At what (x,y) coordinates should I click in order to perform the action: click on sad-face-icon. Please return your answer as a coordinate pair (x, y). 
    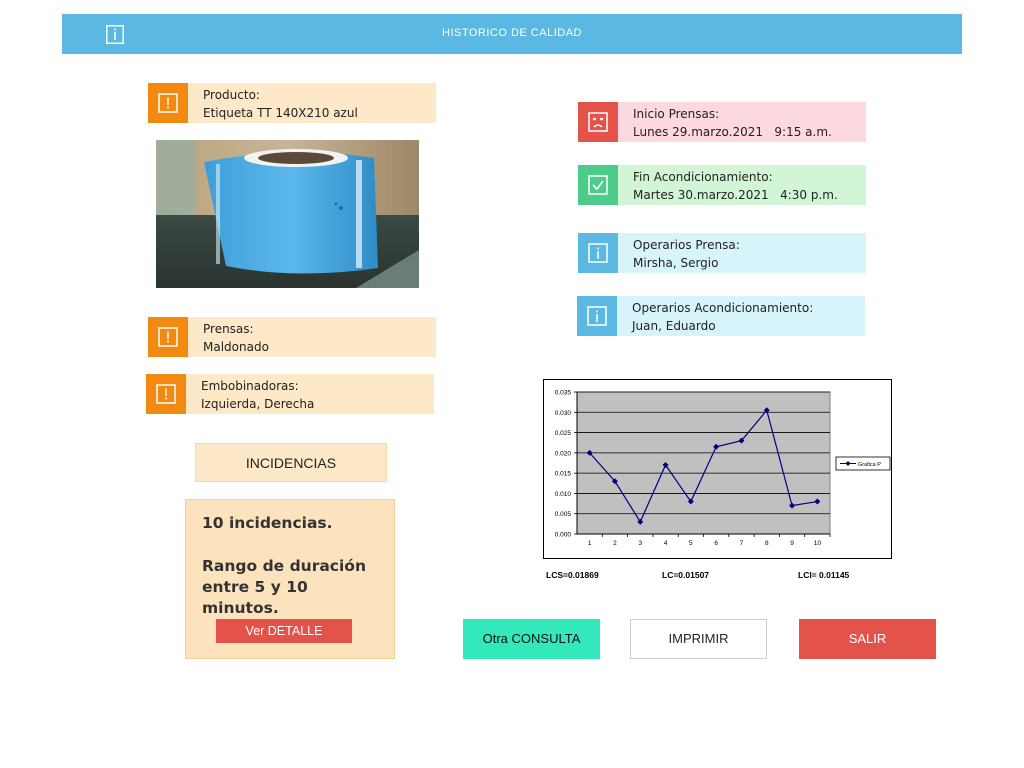
    Looking at the image, I should click on (598, 122).